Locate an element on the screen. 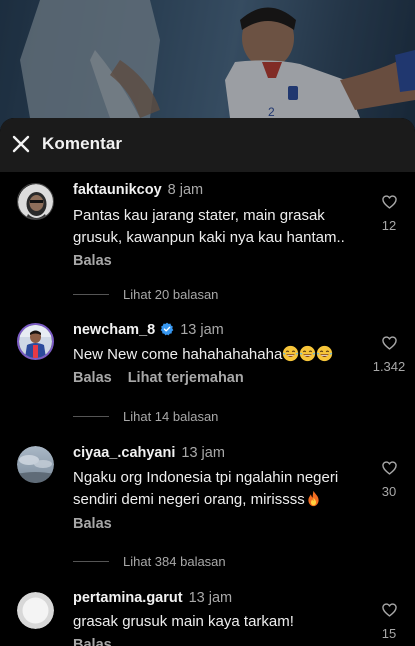 This screenshot has width=415, height=646. like-button: 1.342 is located at coordinates (389, 355).